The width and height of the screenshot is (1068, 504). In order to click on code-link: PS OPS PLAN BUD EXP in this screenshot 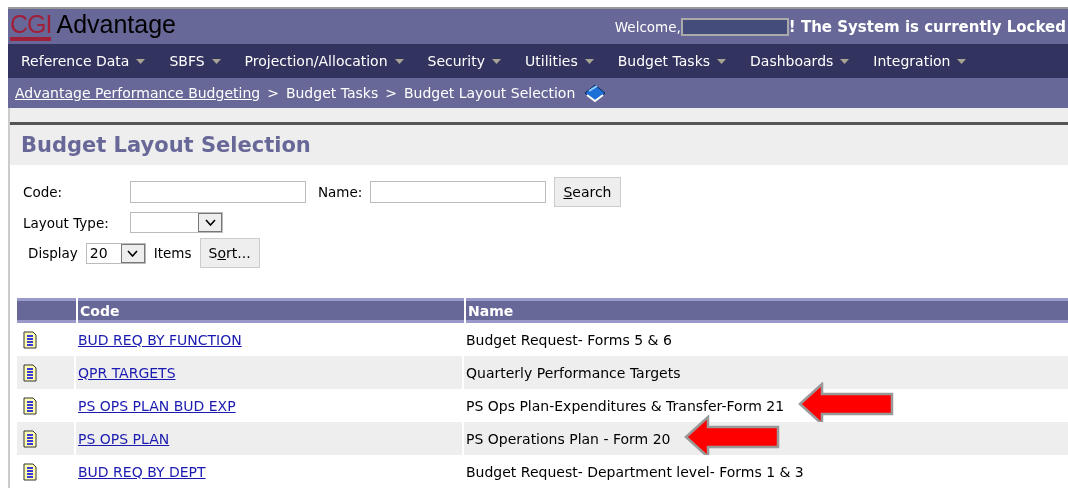, I will do `click(157, 405)`.